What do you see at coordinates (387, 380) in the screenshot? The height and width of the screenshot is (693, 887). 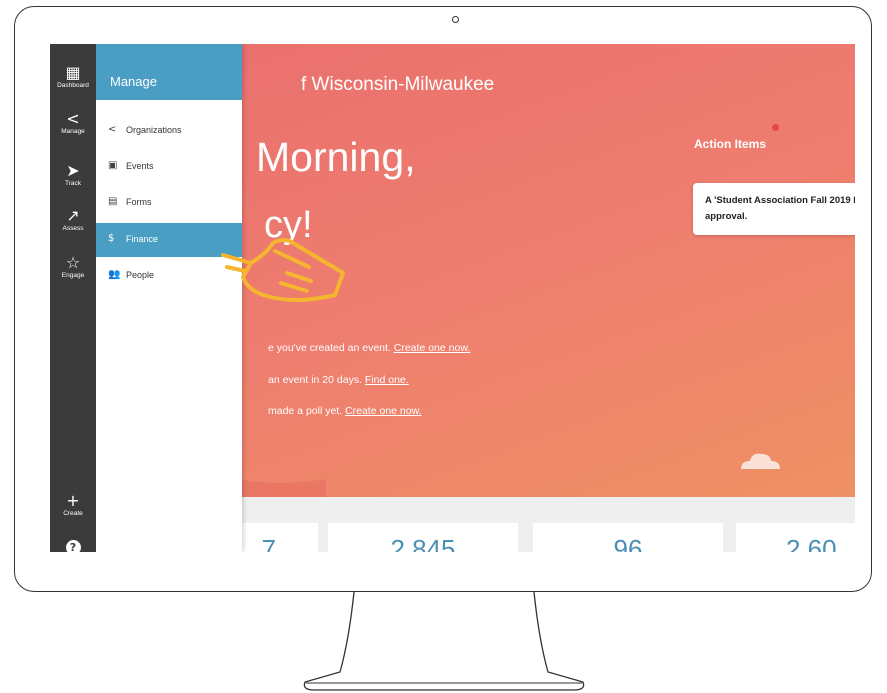 I see `find-event-link: Find one.` at bounding box center [387, 380].